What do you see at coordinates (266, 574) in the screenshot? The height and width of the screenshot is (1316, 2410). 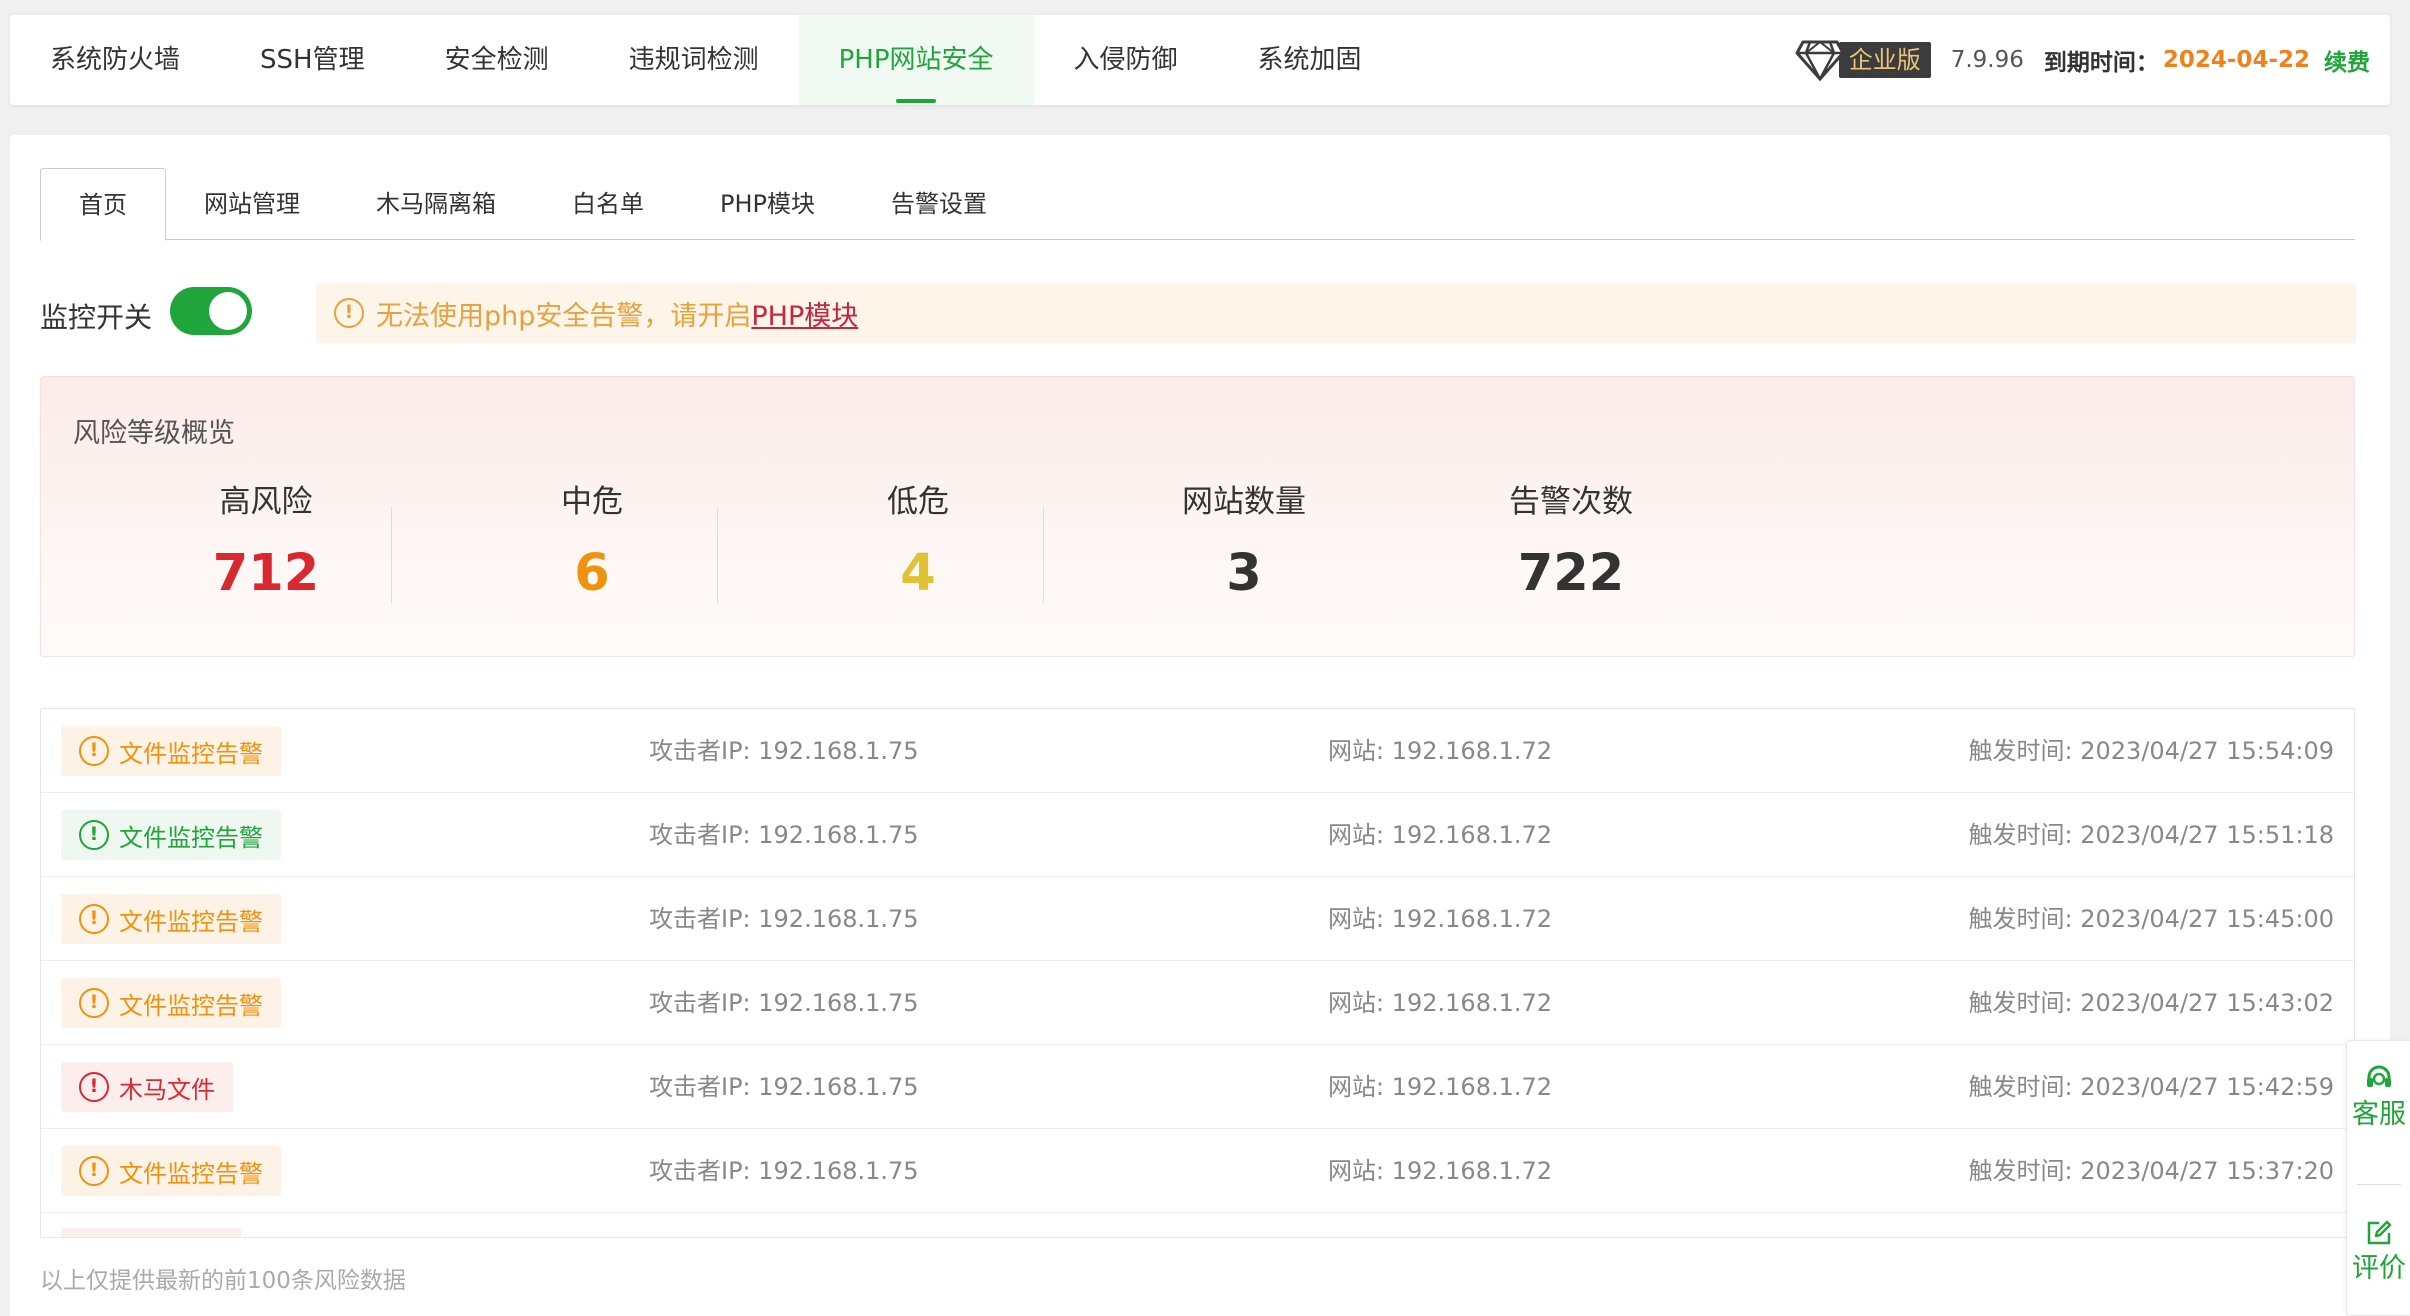 I see `stat-value: 712` at bounding box center [266, 574].